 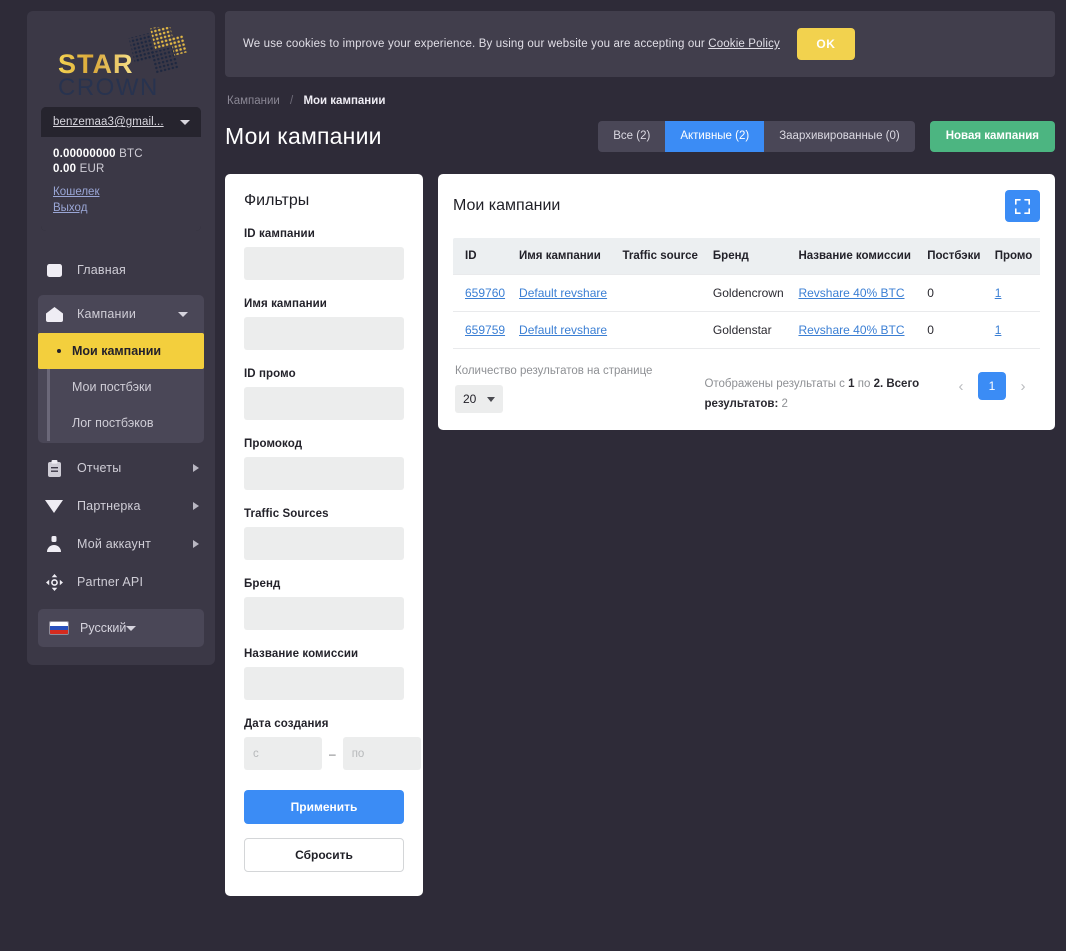 What do you see at coordinates (114, 544) in the screenshot?
I see `sidebar-item-label: Мой аккаунт` at bounding box center [114, 544].